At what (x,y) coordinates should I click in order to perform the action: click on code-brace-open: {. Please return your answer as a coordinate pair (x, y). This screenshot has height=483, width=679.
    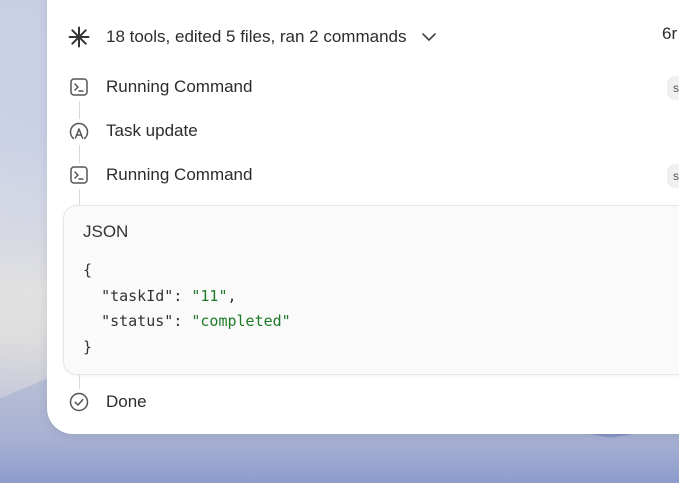
    Looking at the image, I should click on (88, 270).